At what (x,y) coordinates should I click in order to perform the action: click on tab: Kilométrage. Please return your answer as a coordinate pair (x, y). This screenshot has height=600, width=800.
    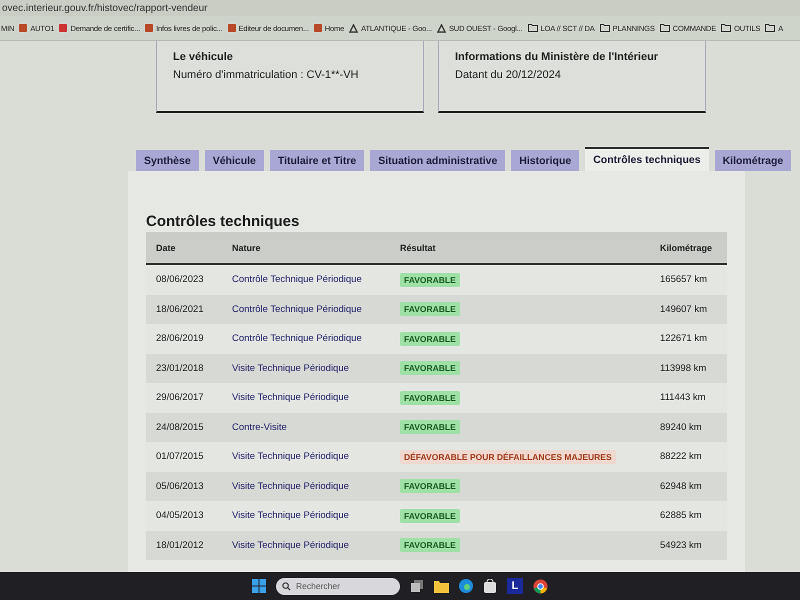
    Looking at the image, I should click on (753, 160).